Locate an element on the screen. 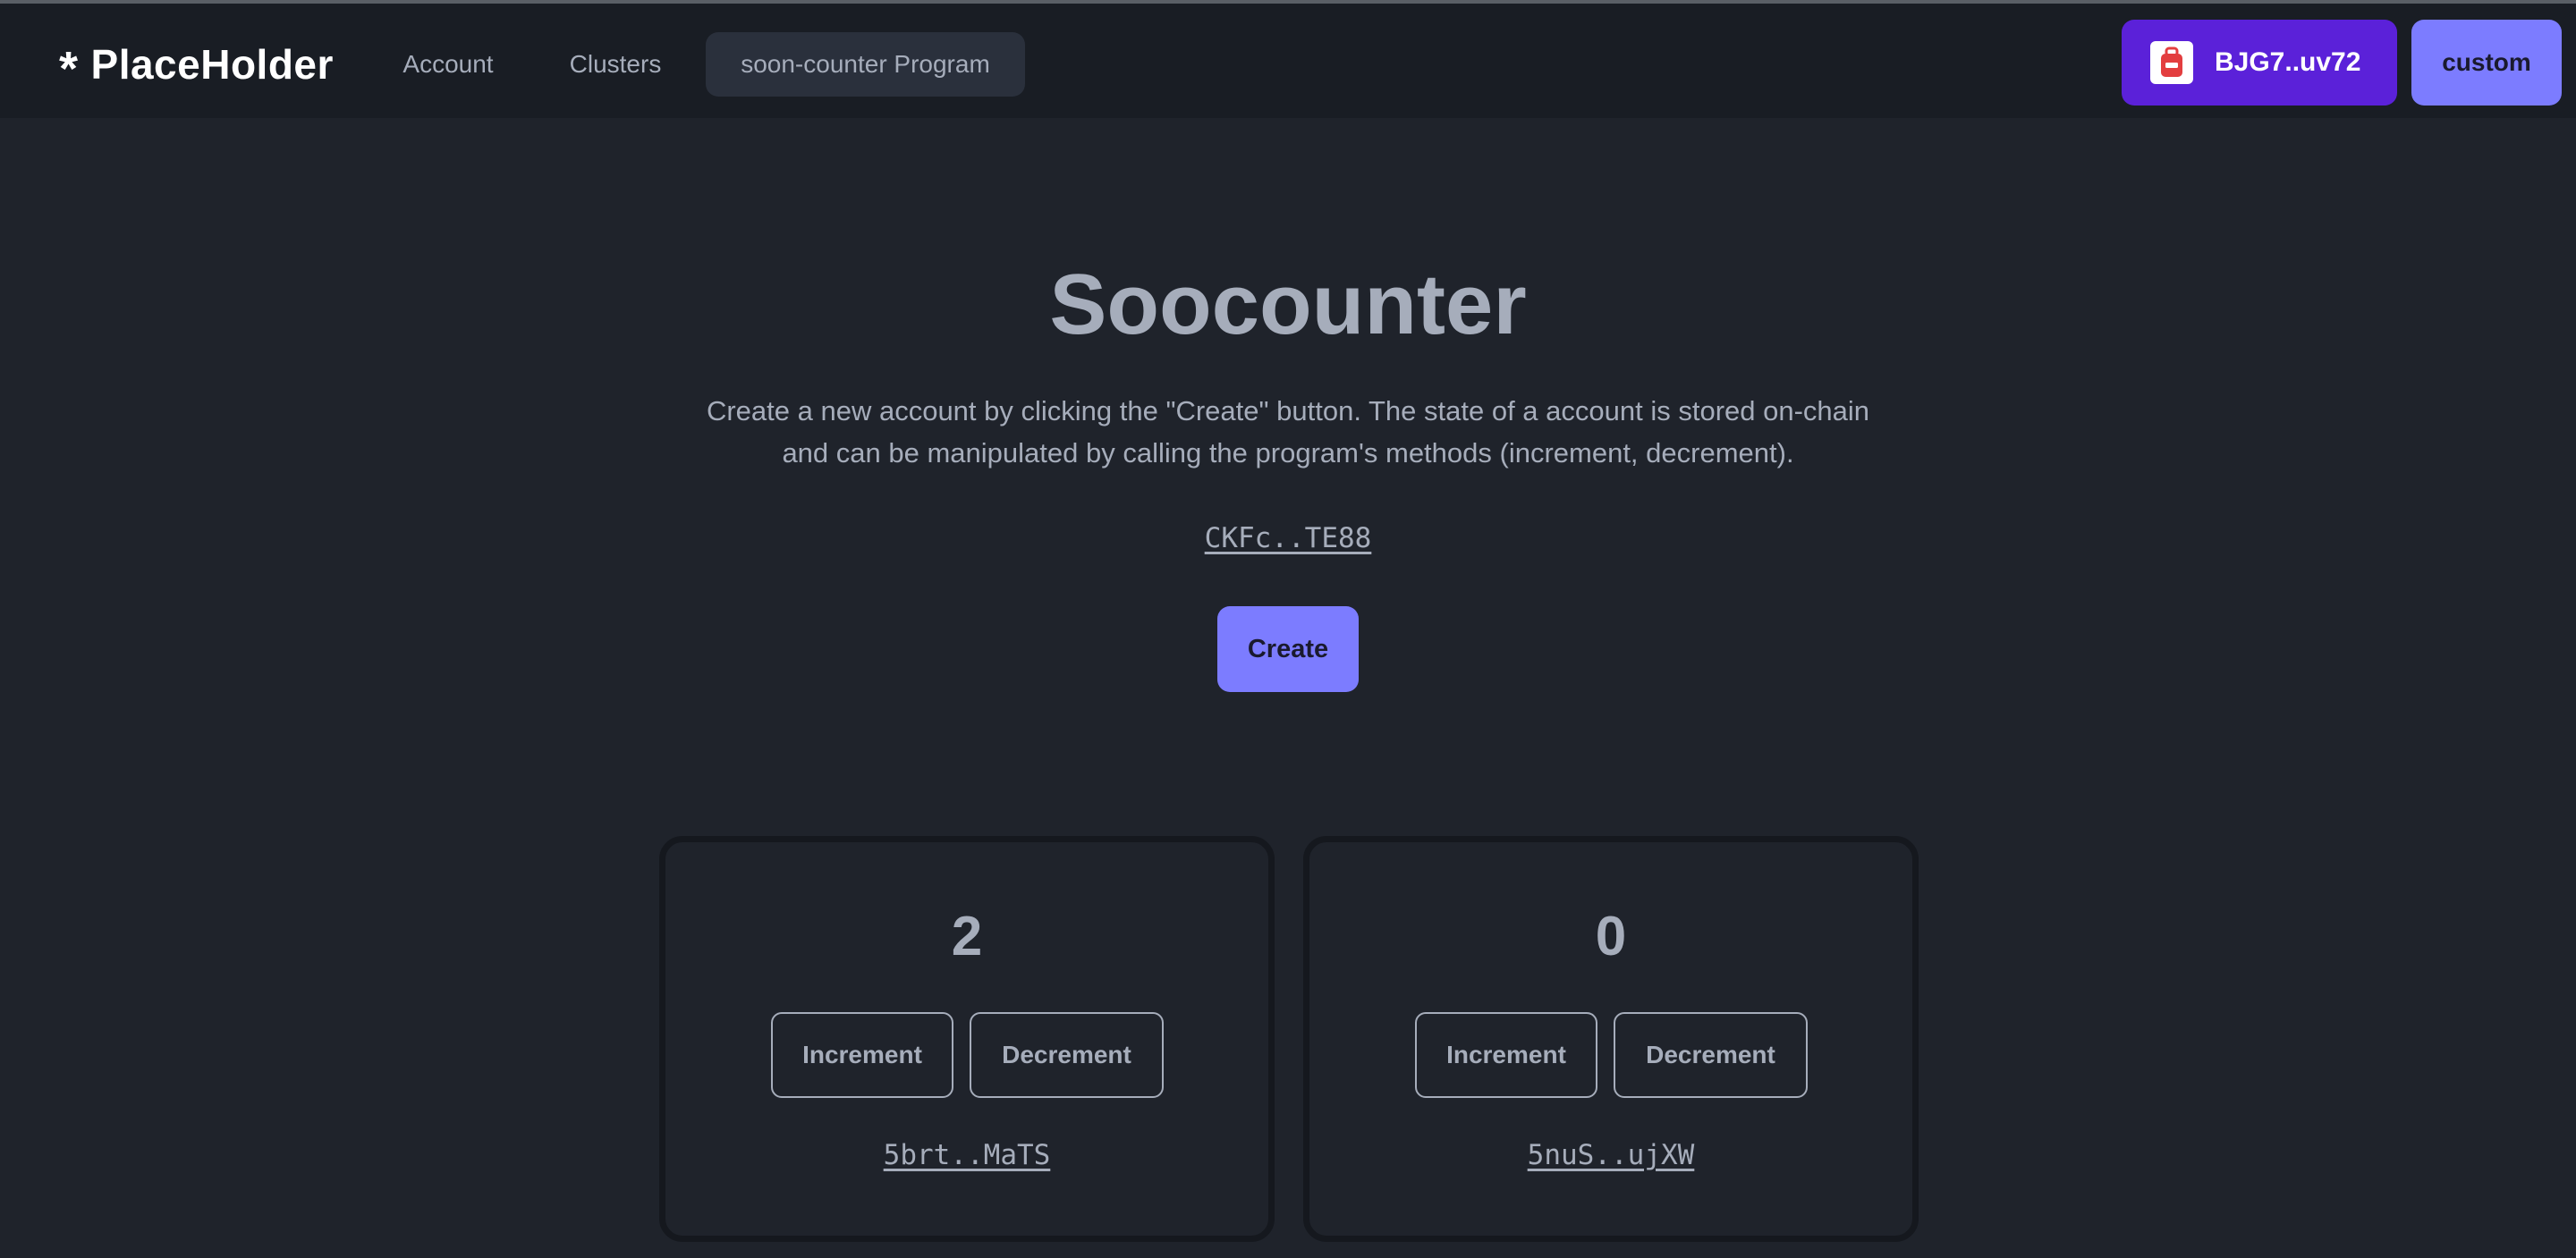  nav-link-account: Account is located at coordinates (448, 64).